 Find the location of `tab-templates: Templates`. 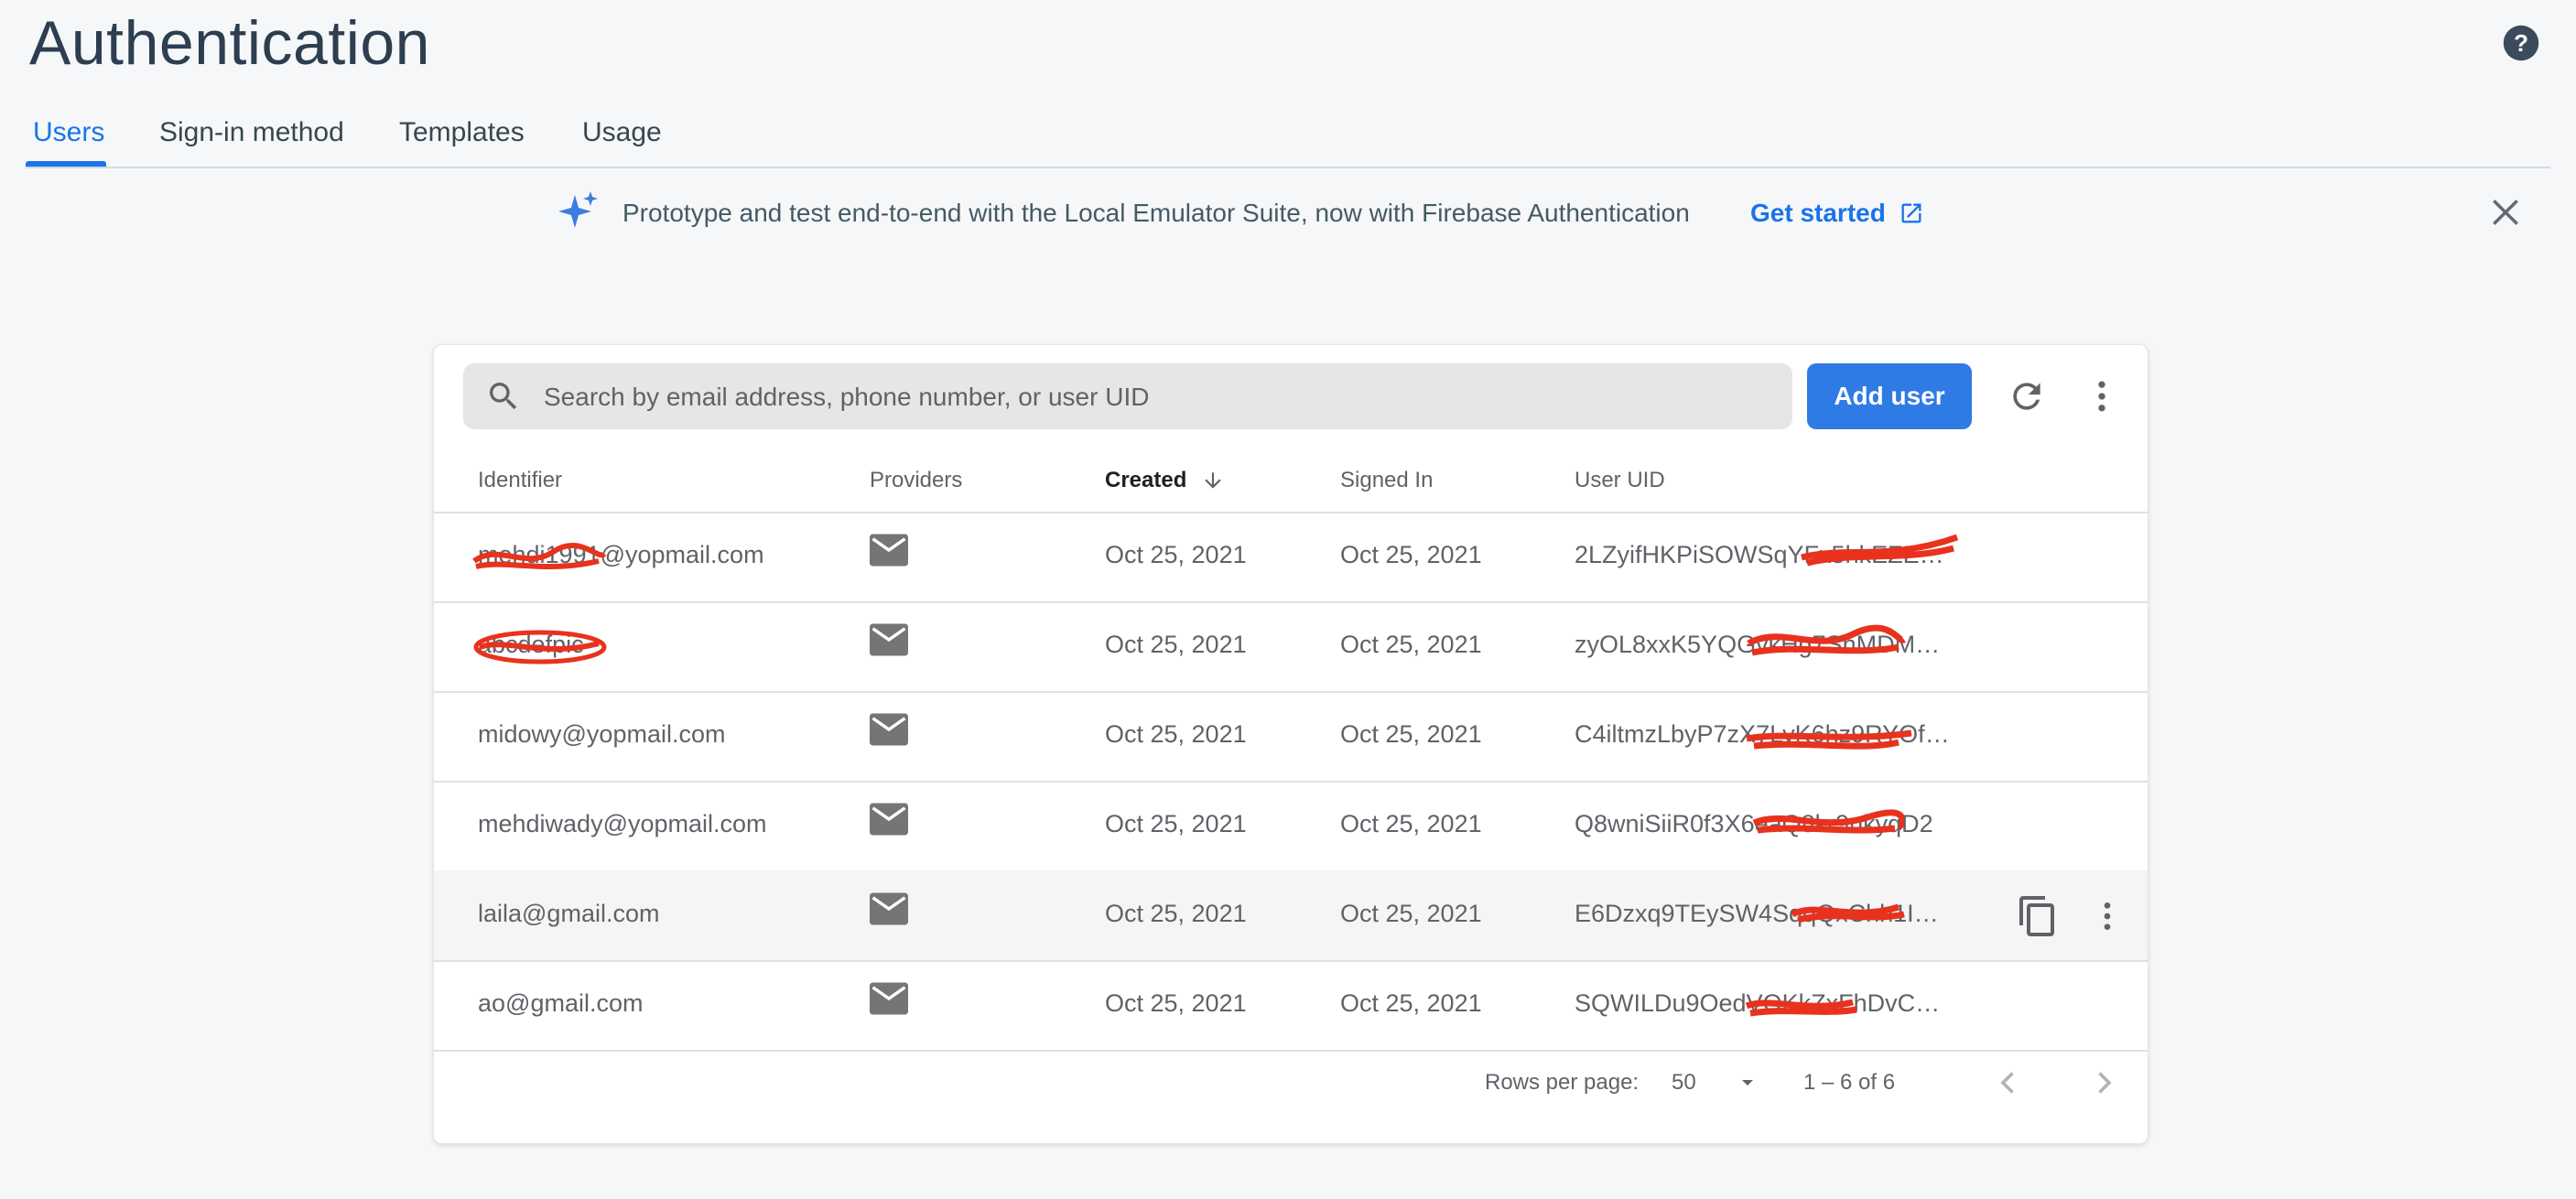

tab-templates: Templates is located at coordinates (462, 133).